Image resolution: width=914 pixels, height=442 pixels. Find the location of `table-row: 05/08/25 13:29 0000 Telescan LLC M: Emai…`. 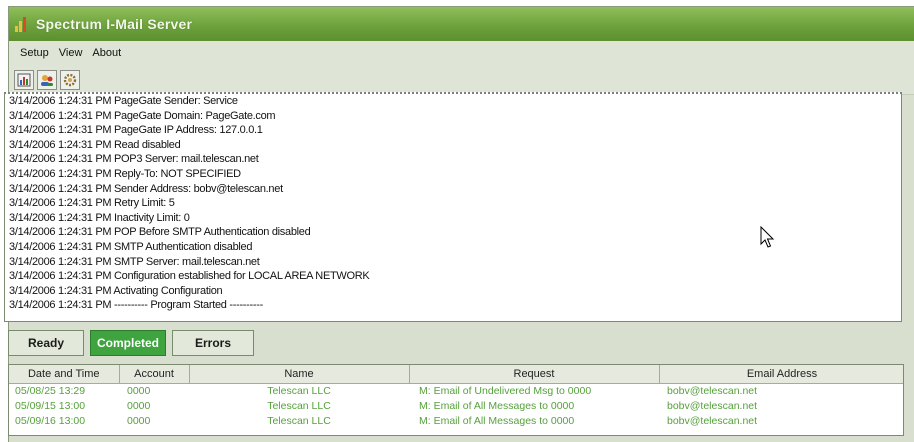

table-row: 05/08/25 13:29 0000 Telescan LLC M: Emai… is located at coordinates (456, 390).